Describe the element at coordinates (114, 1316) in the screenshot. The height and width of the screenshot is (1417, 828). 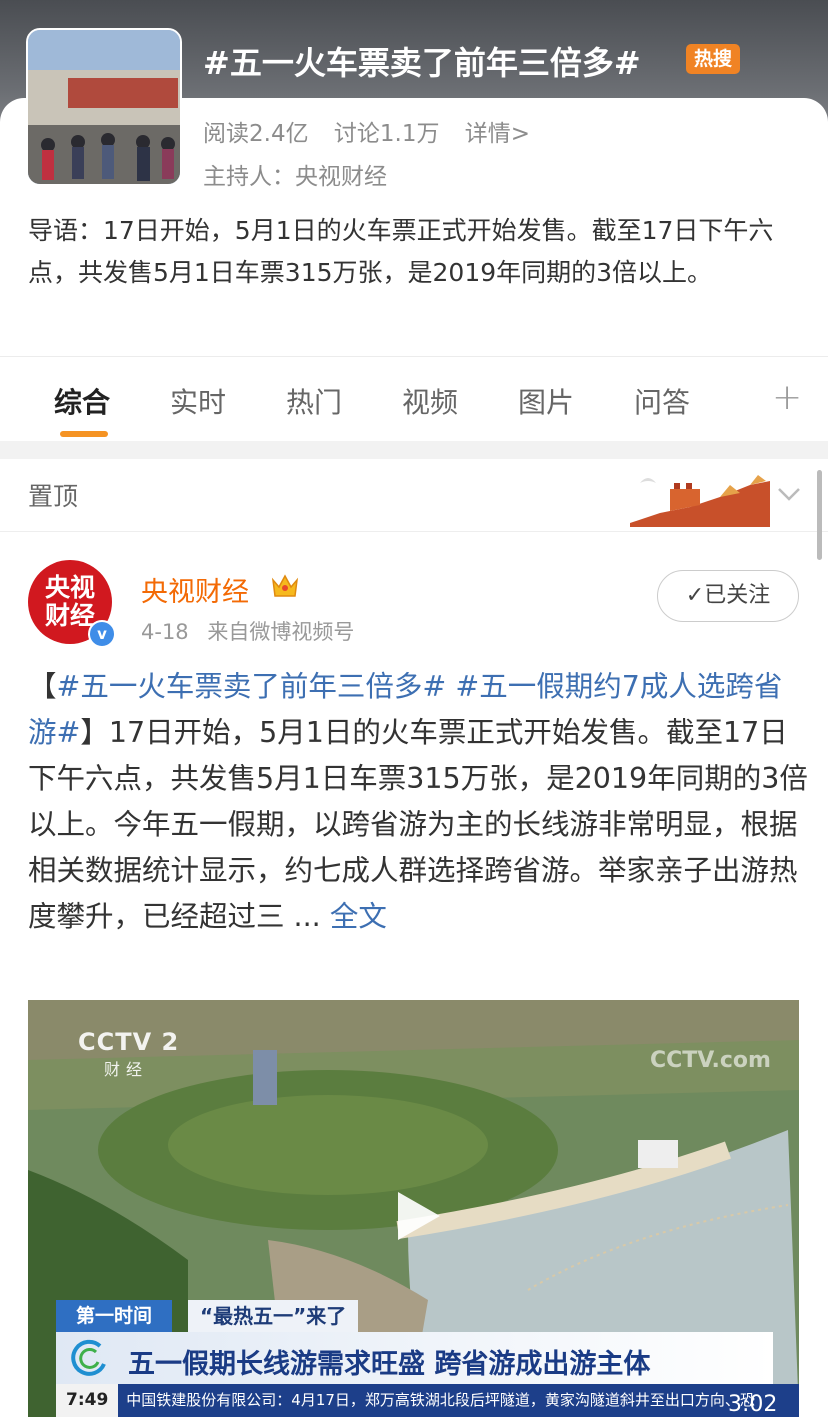
I see `news-tag: 第一时间` at that location.